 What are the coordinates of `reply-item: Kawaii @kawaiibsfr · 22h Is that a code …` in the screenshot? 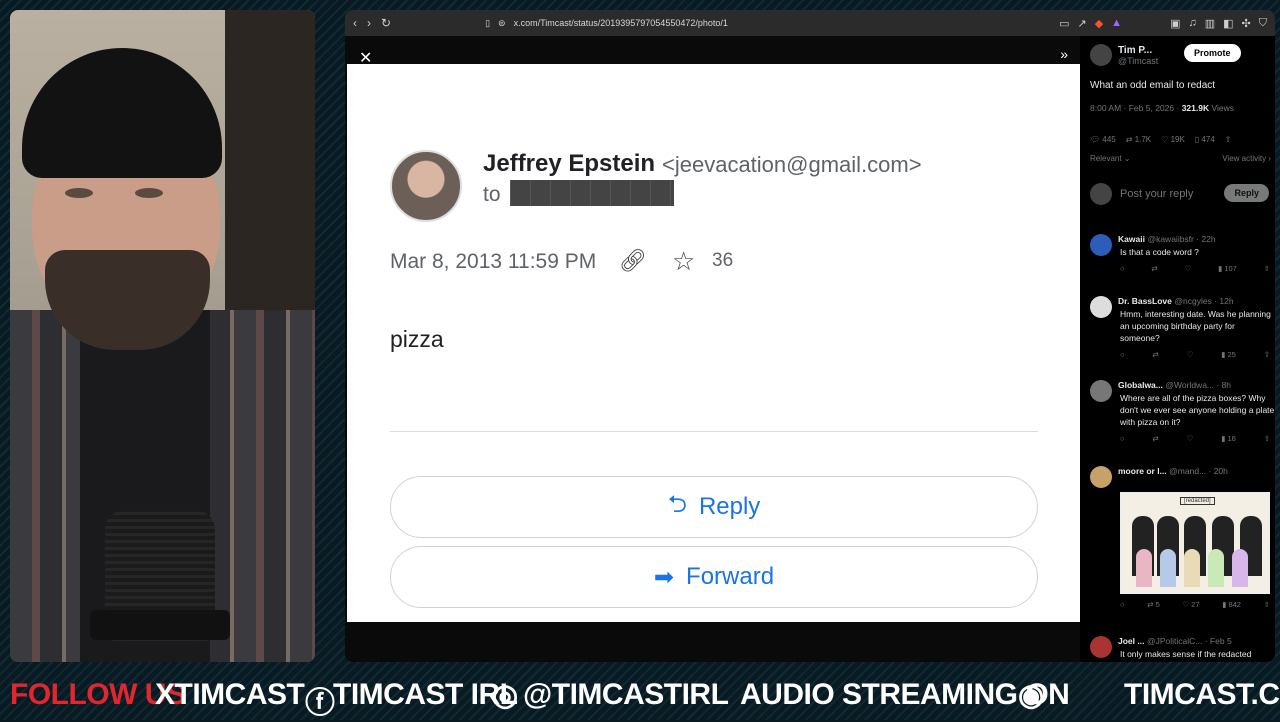 It's located at (1182, 253).